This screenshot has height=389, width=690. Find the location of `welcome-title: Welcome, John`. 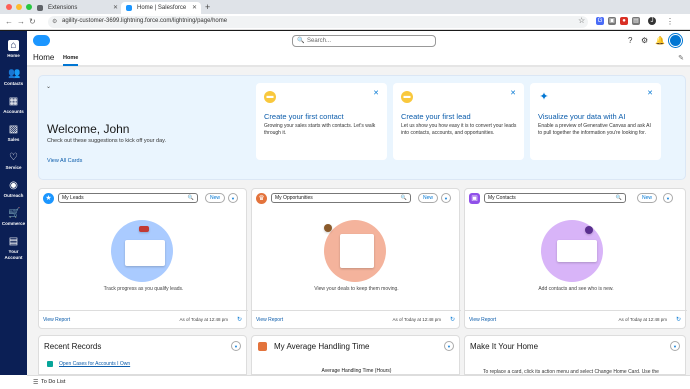

welcome-title: Welcome, John is located at coordinates (88, 129).